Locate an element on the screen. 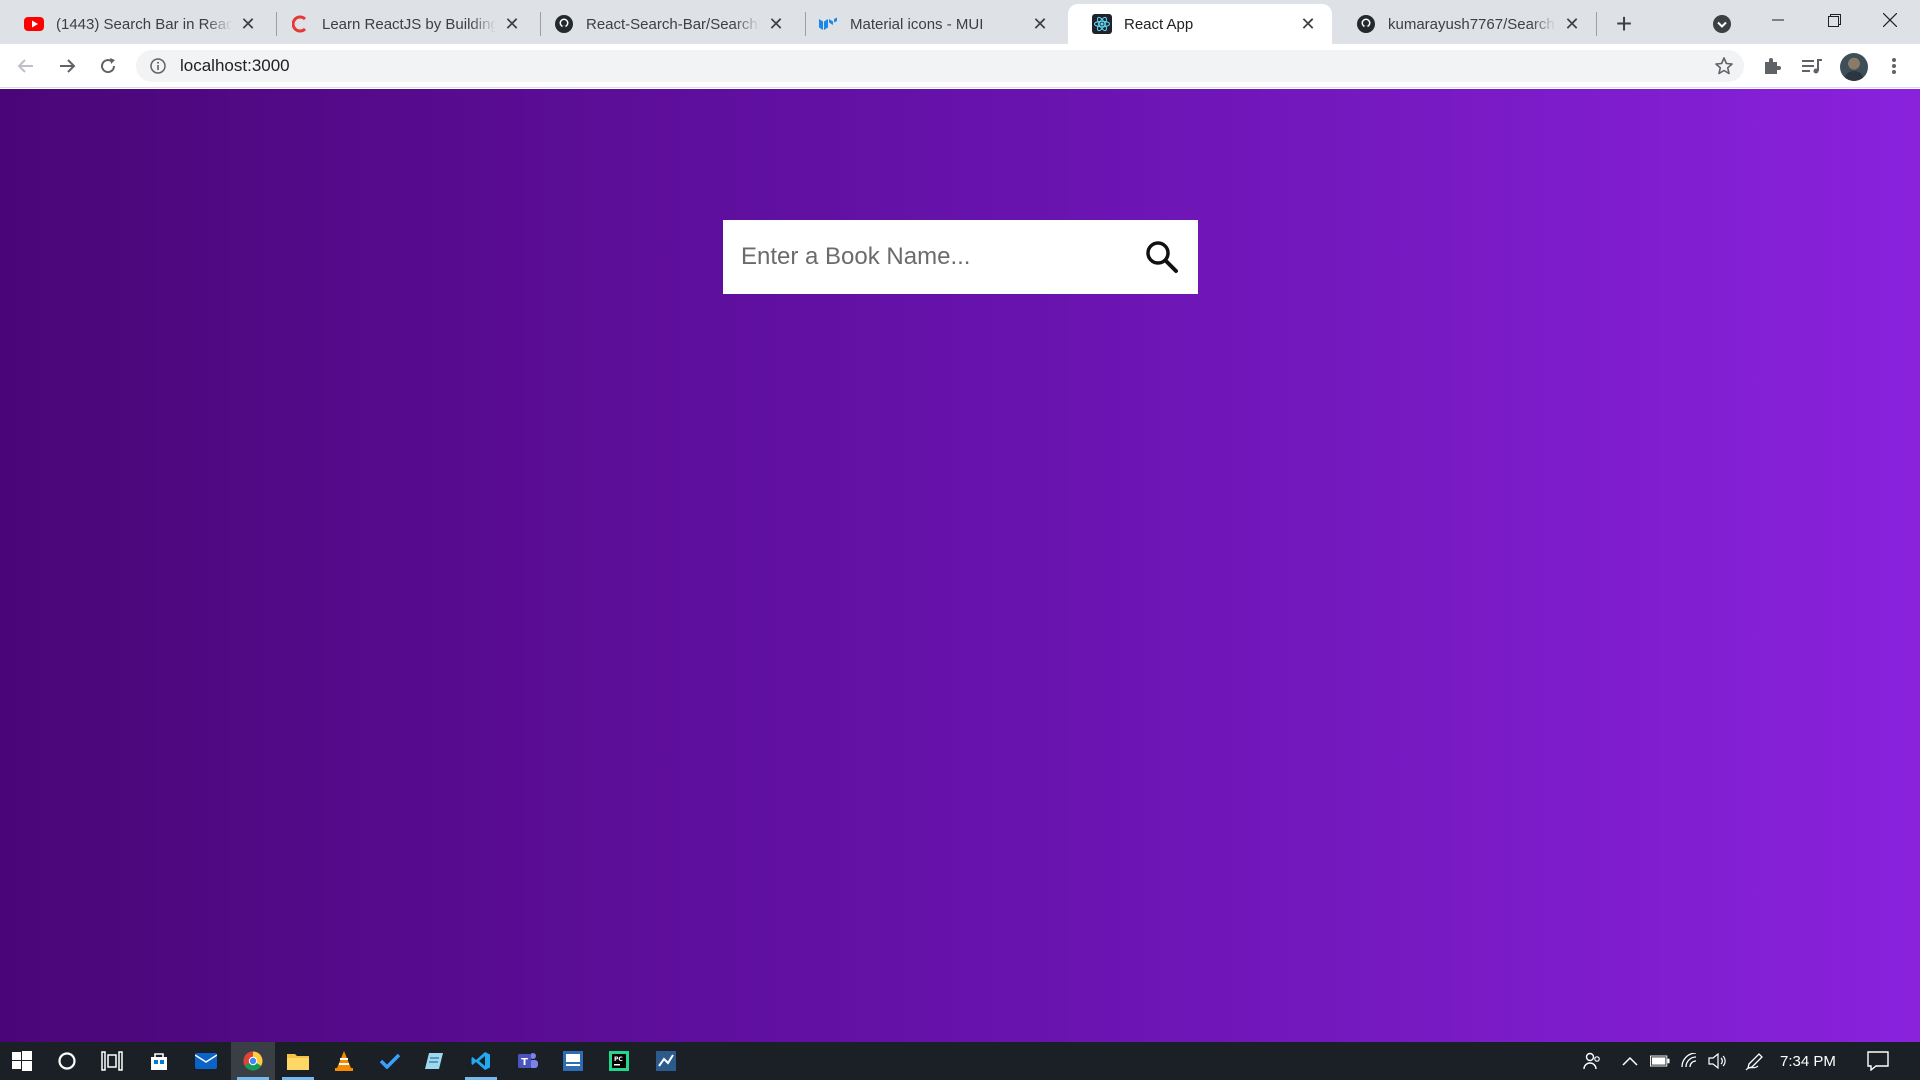  reload-button is located at coordinates (108, 66).